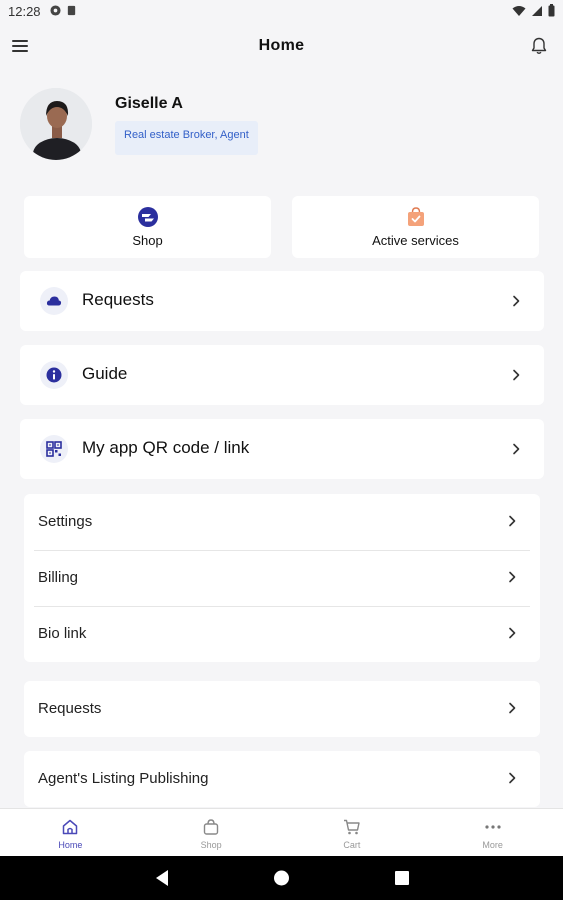 This screenshot has width=563, height=900. I want to click on qr-code-card-label: My app QR code / link, so click(166, 447).